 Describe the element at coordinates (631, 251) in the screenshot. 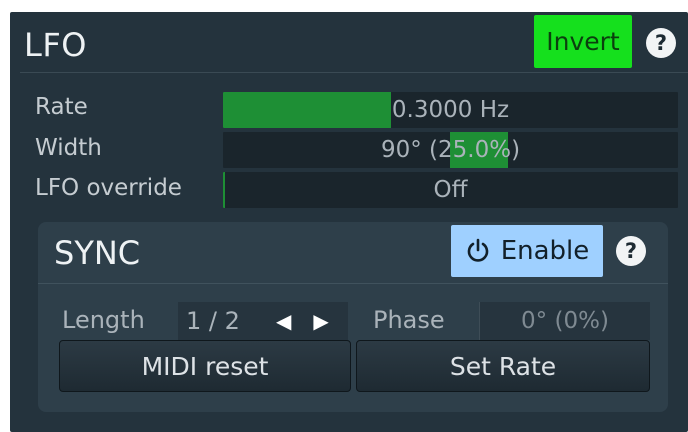

I see `sync-help-icon: ?` at that location.